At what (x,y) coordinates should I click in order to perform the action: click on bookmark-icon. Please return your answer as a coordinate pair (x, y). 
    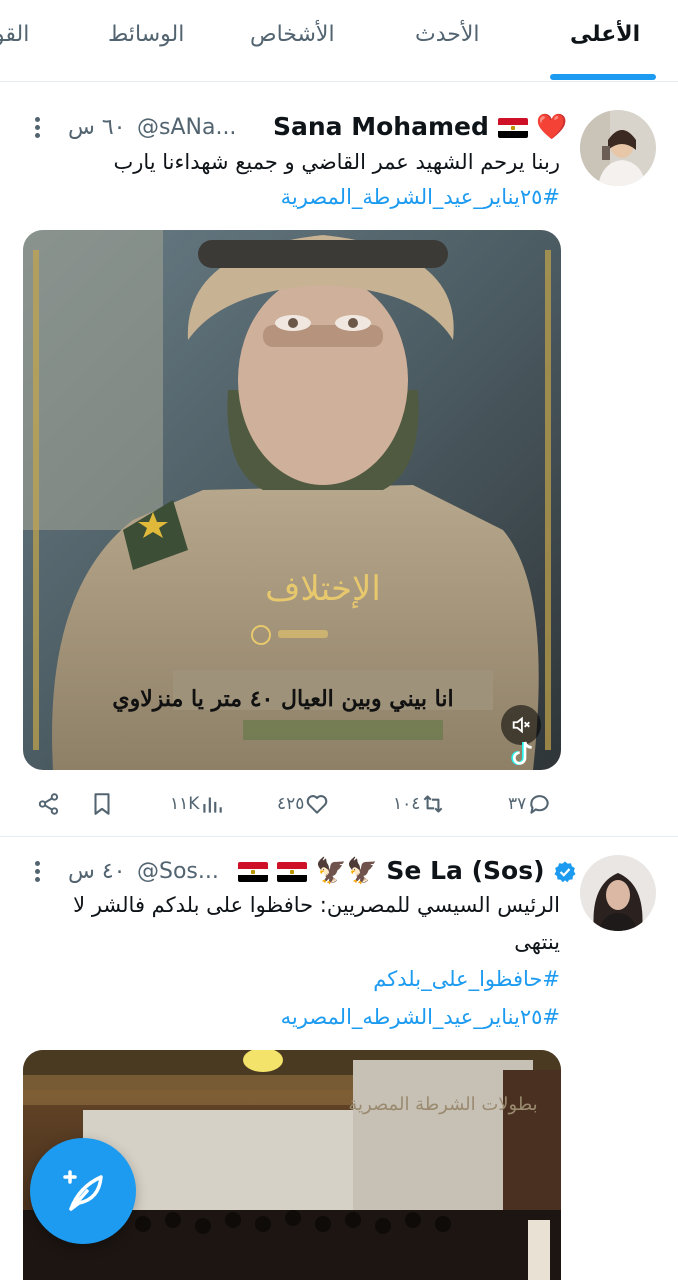
    Looking at the image, I should click on (102, 804).